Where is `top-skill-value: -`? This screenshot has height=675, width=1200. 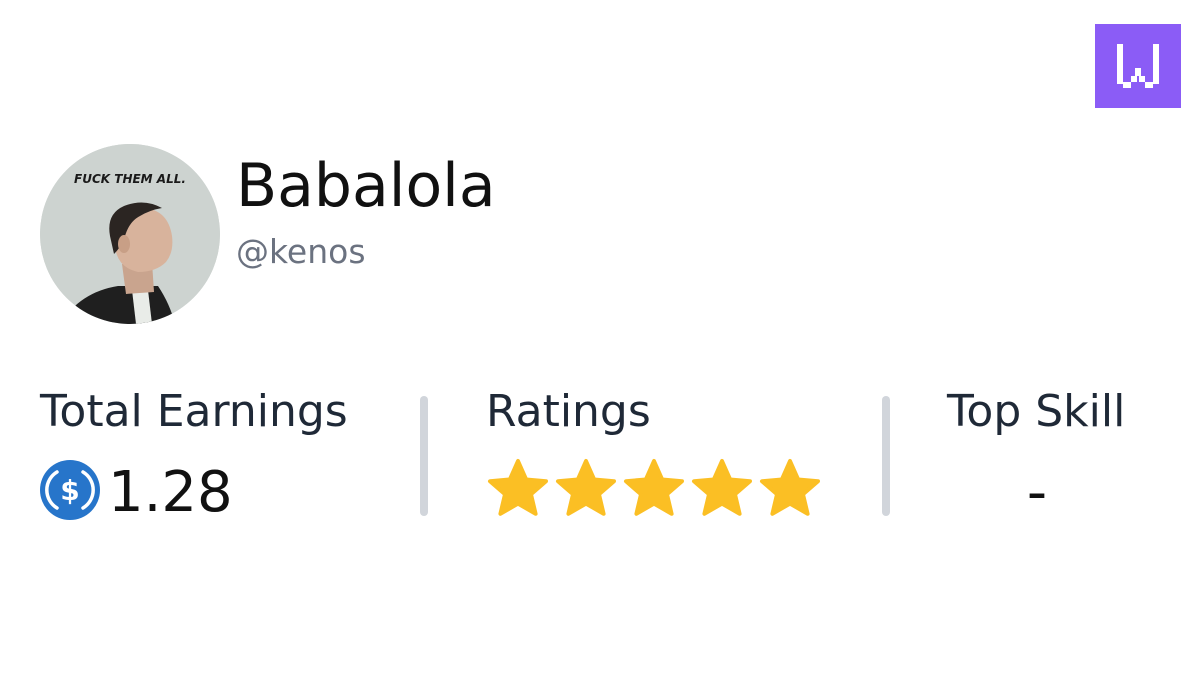
top-skill-value: - is located at coordinates (1037, 492).